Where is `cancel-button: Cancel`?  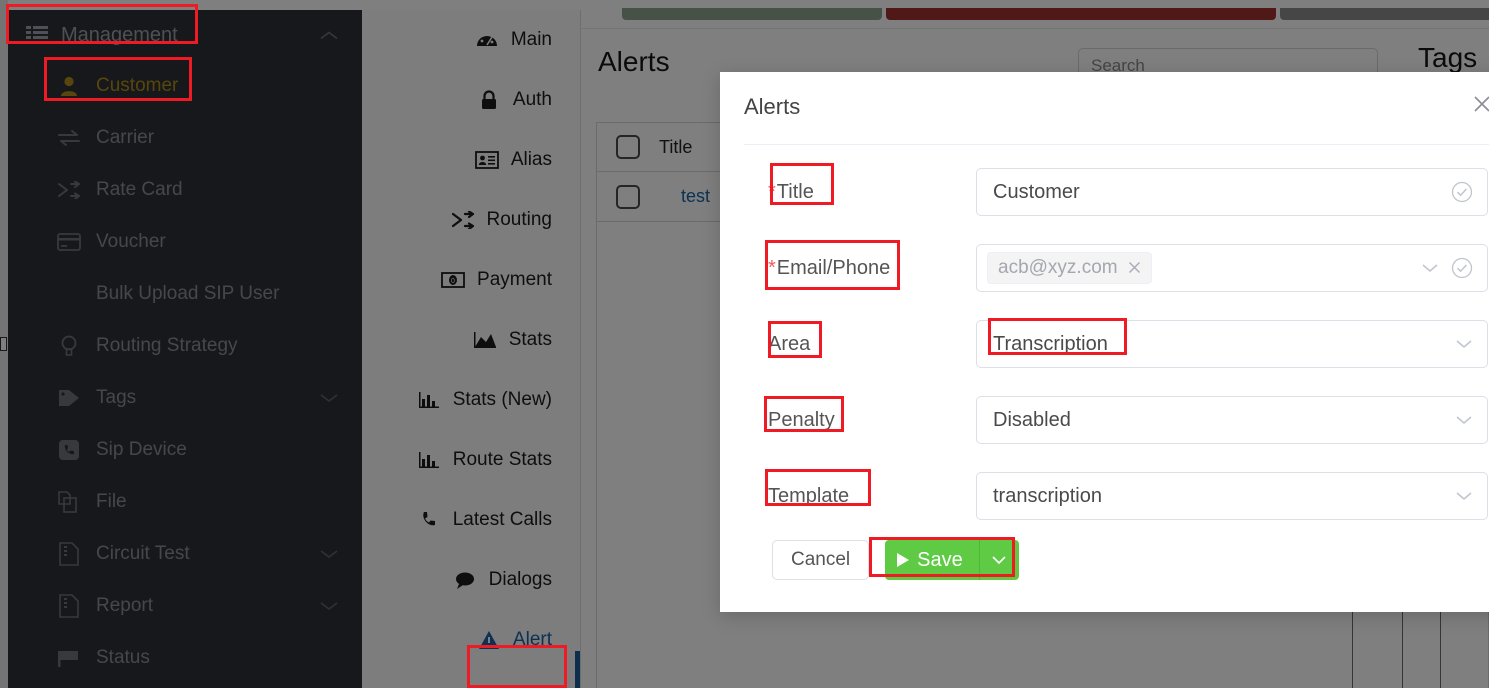 cancel-button: Cancel is located at coordinates (821, 560).